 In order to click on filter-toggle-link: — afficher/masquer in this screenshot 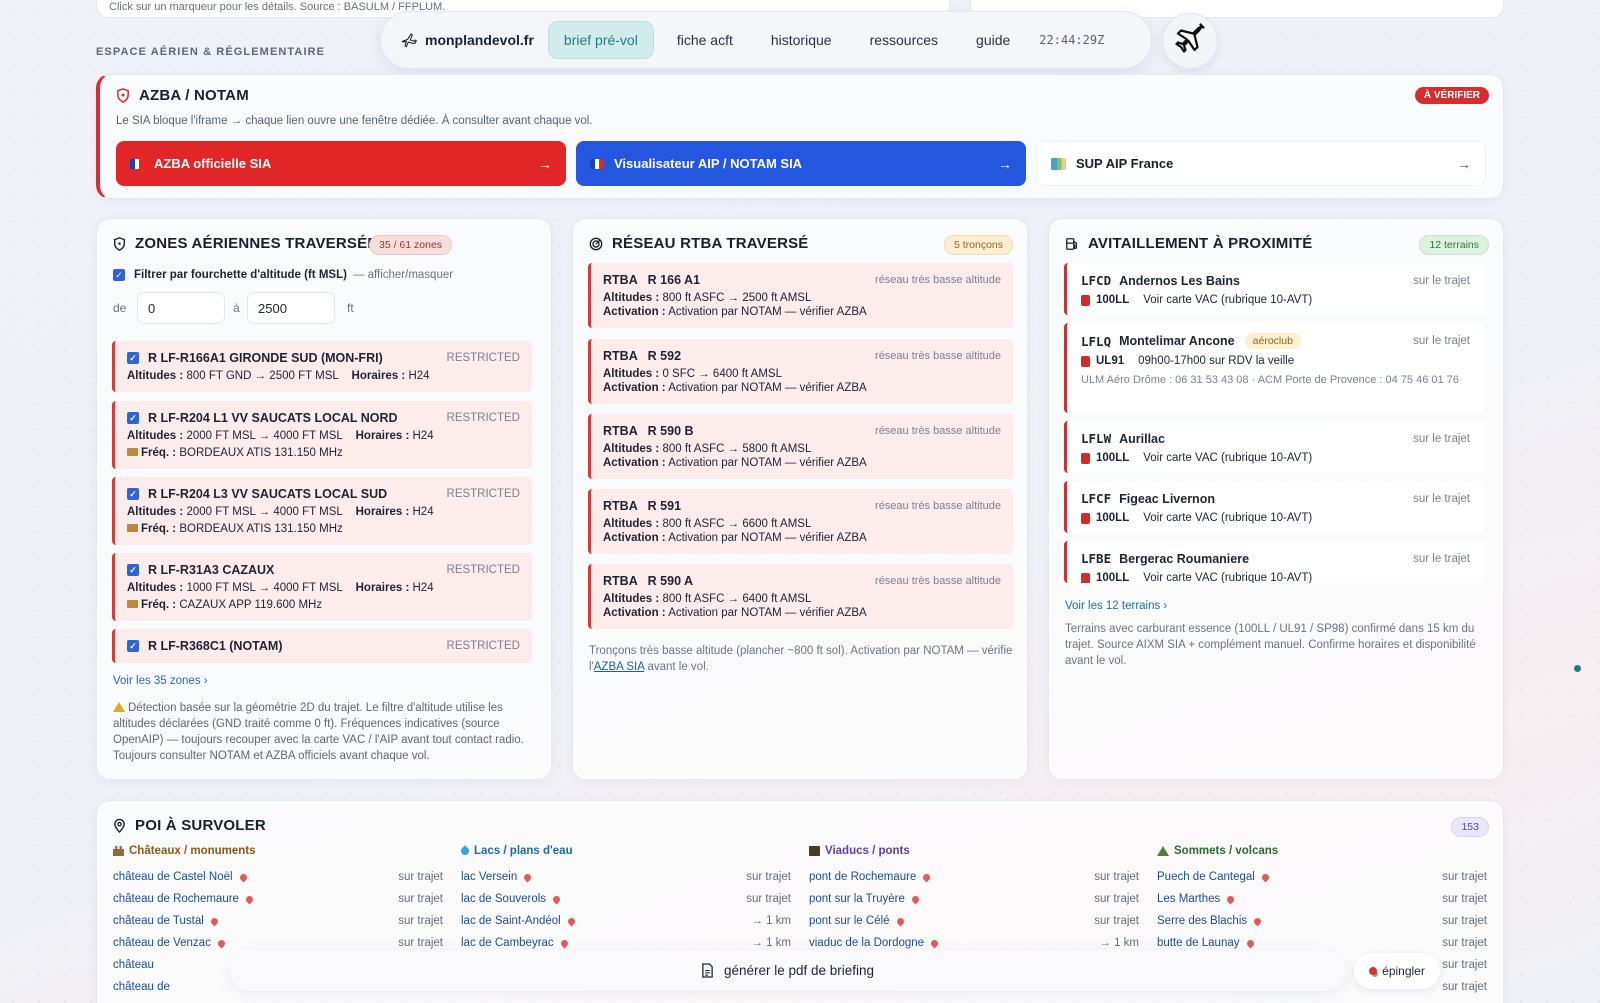, I will do `click(403, 275)`.